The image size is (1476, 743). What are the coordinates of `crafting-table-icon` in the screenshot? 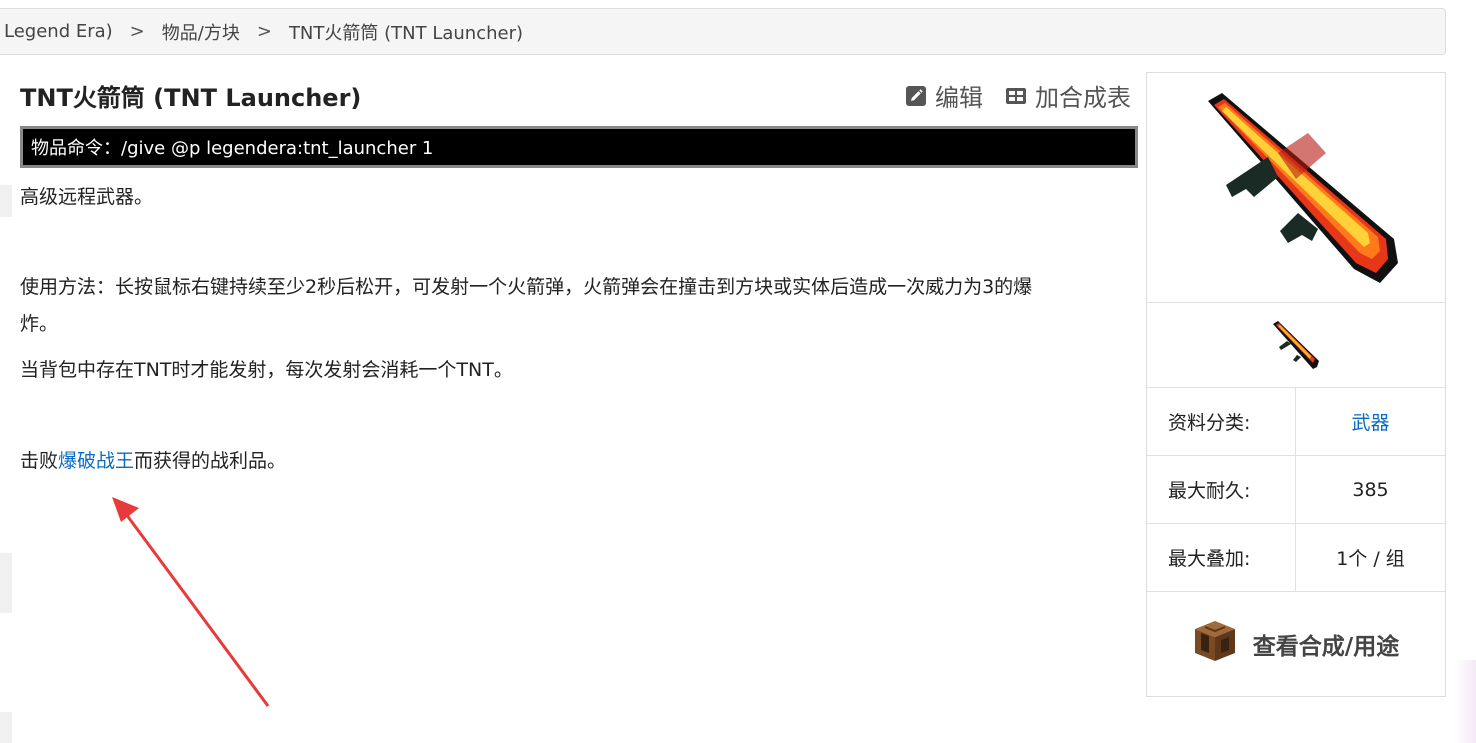 It's located at (1215, 644).